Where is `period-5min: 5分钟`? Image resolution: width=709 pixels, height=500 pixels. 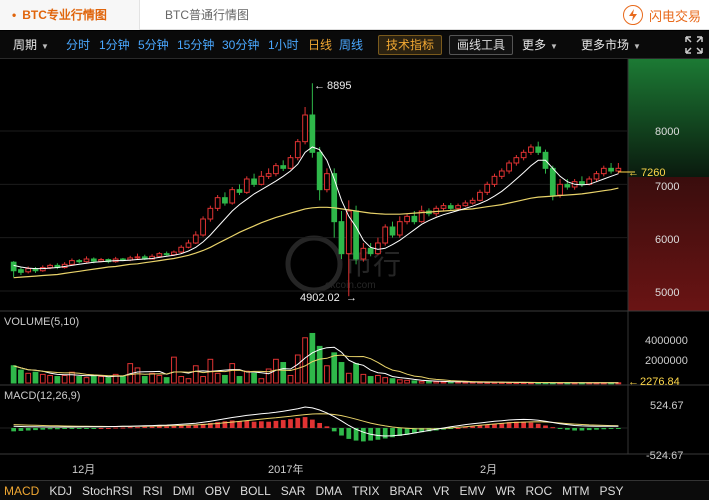 period-5min: 5分钟 is located at coordinates (153, 45).